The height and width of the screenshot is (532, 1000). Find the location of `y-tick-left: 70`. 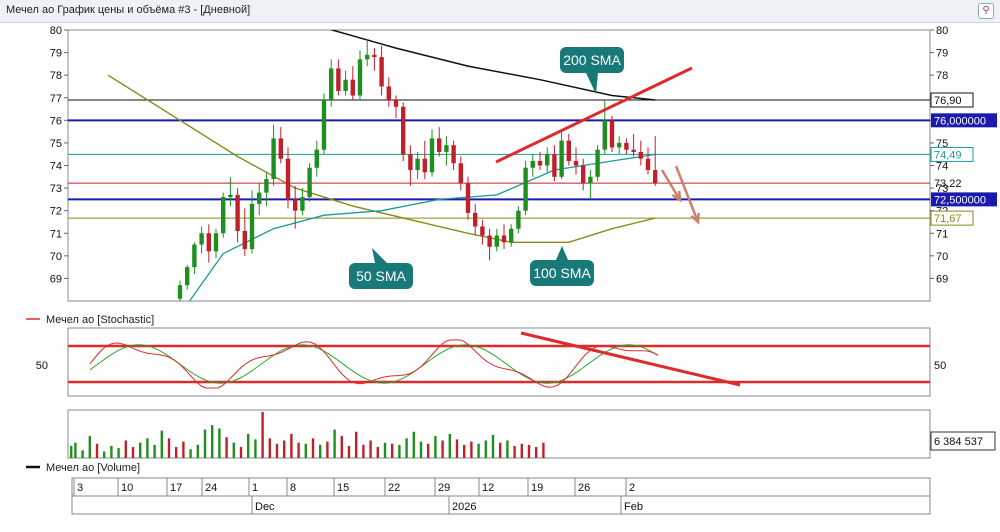

y-tick-left: 70 is located at coordinates (56, 257).